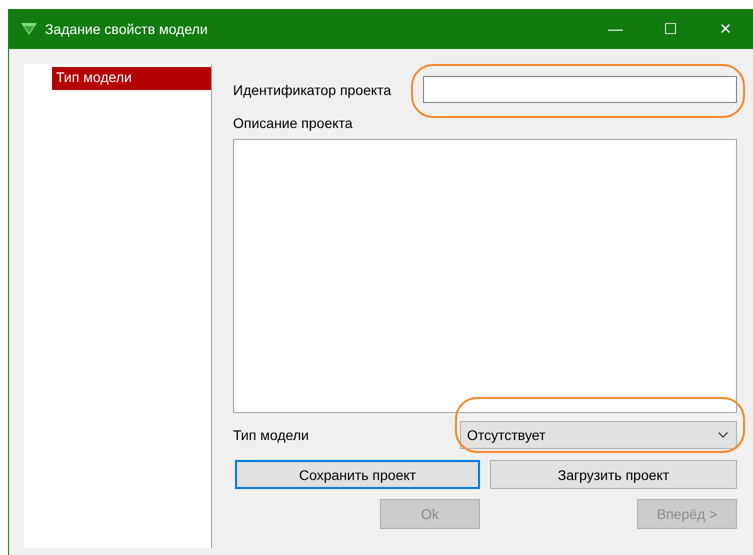  Describe the element at coordinates (271, 435) in the screenshot. I see `model-type-label: Тип модели` at that location.